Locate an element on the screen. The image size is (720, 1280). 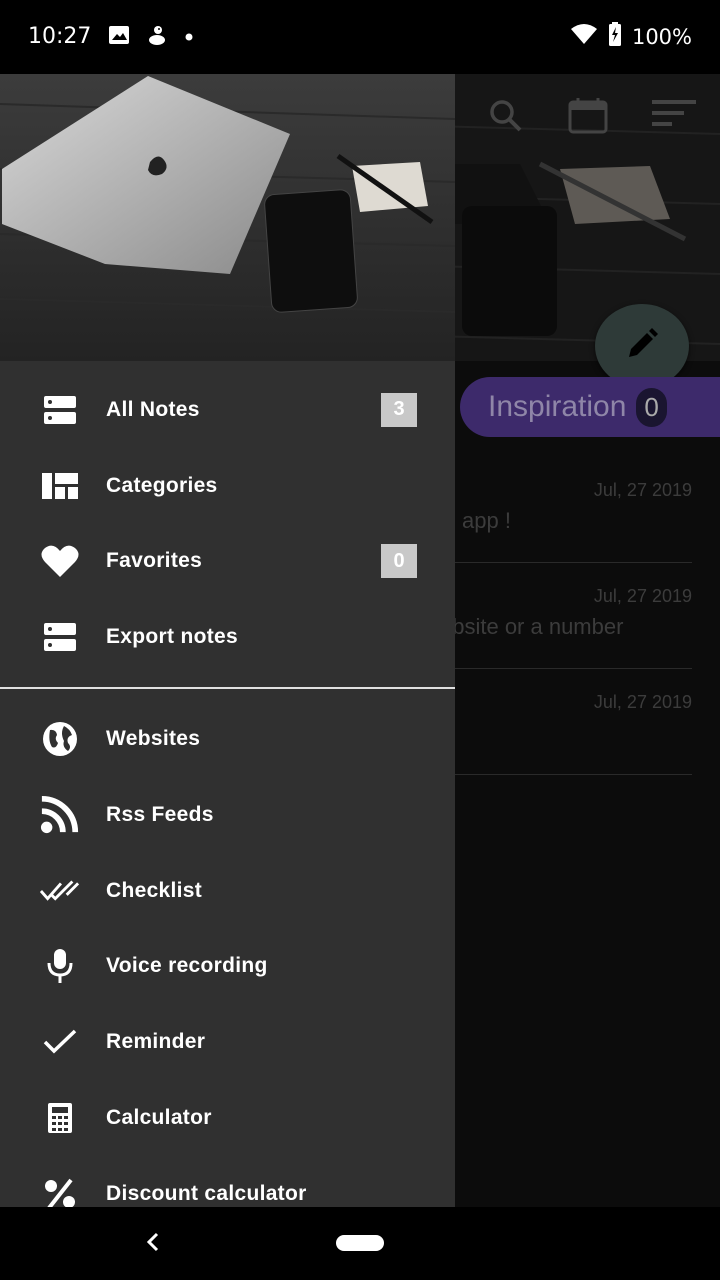
system-icons: 100% is located at coordinates (631, 36).